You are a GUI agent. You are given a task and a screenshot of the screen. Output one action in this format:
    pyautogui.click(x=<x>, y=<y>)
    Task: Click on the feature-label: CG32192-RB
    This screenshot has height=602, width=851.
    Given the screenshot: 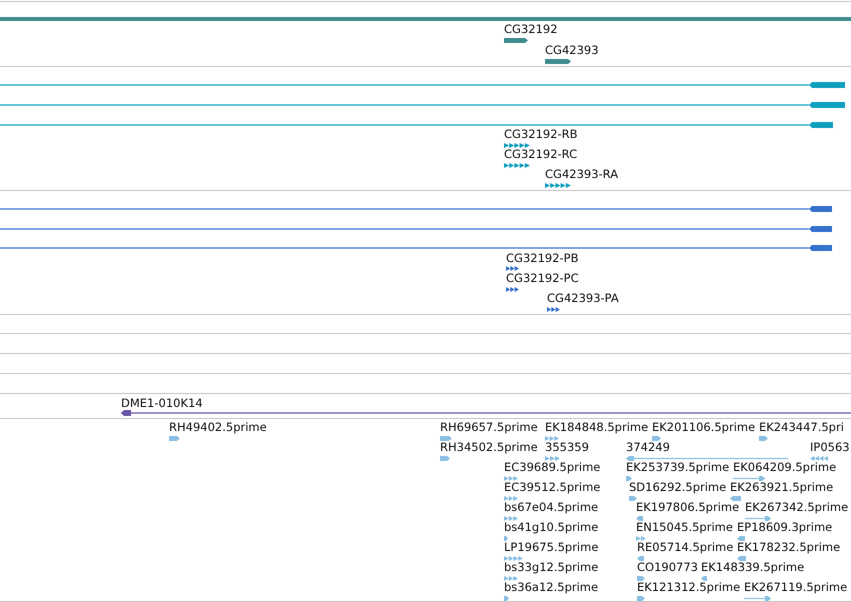 What is the action you would take?
    pyautogui.click(x=541, y=134)
    